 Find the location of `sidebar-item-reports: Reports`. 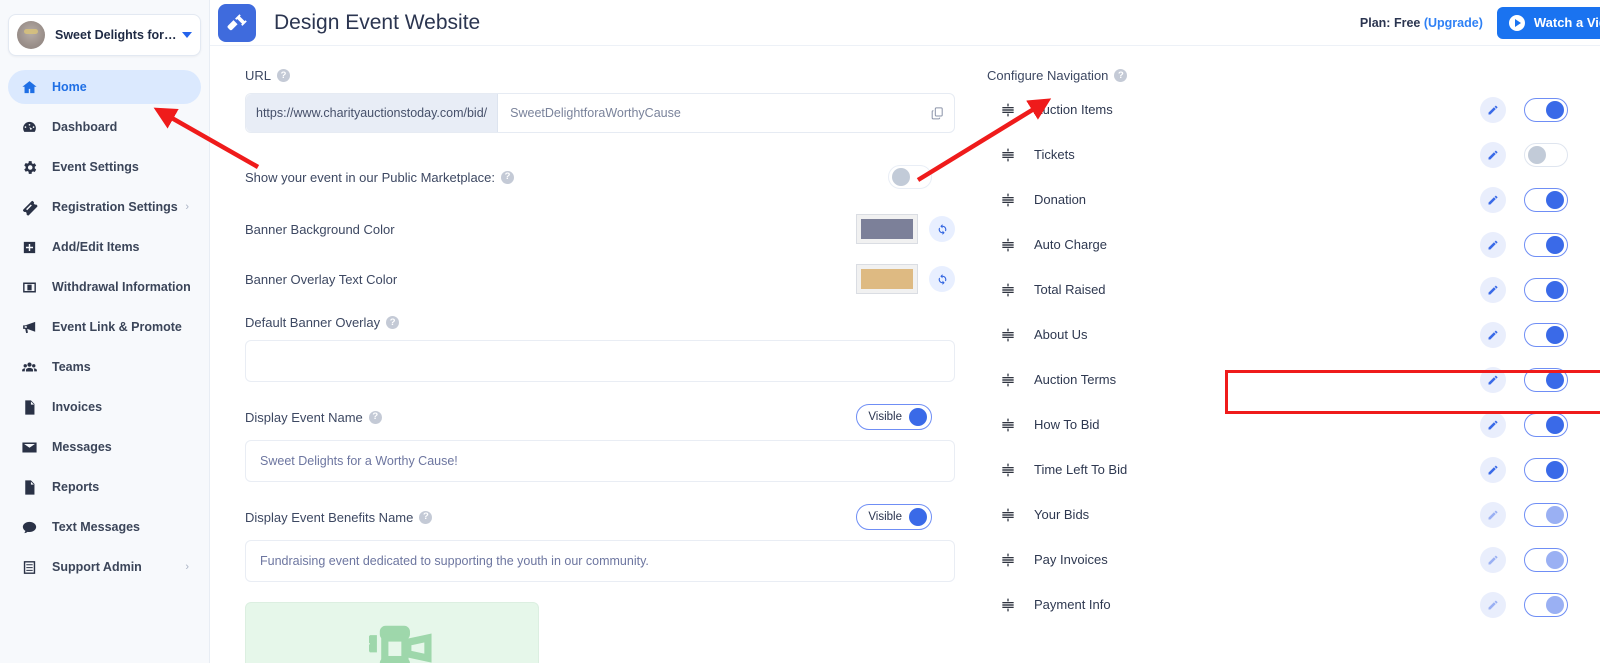

sidebar-item-reports: Reports is located at coordinates (104, 487).